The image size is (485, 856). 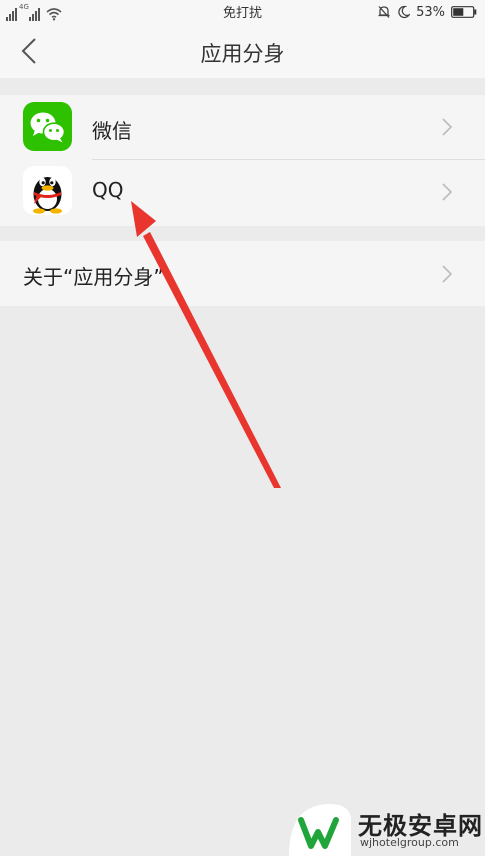 I want to click on about-label: 关于“应用分身”, so click(x=93, y=277).